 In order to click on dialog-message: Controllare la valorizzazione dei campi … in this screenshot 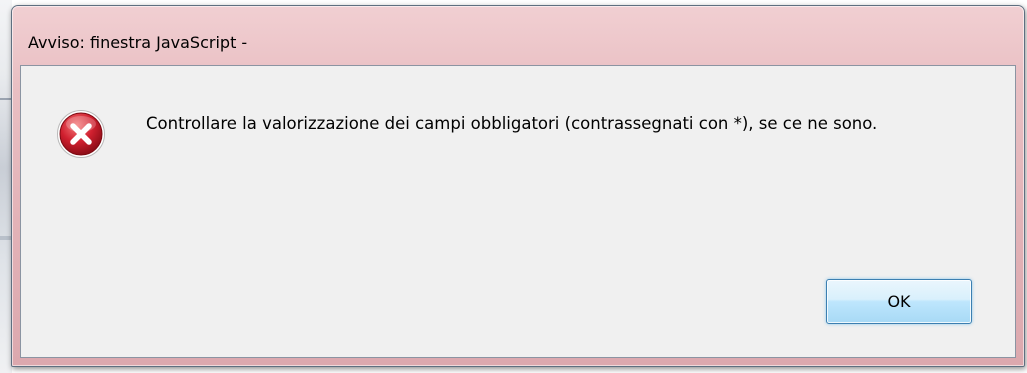, I will do `click(512, 123)`.